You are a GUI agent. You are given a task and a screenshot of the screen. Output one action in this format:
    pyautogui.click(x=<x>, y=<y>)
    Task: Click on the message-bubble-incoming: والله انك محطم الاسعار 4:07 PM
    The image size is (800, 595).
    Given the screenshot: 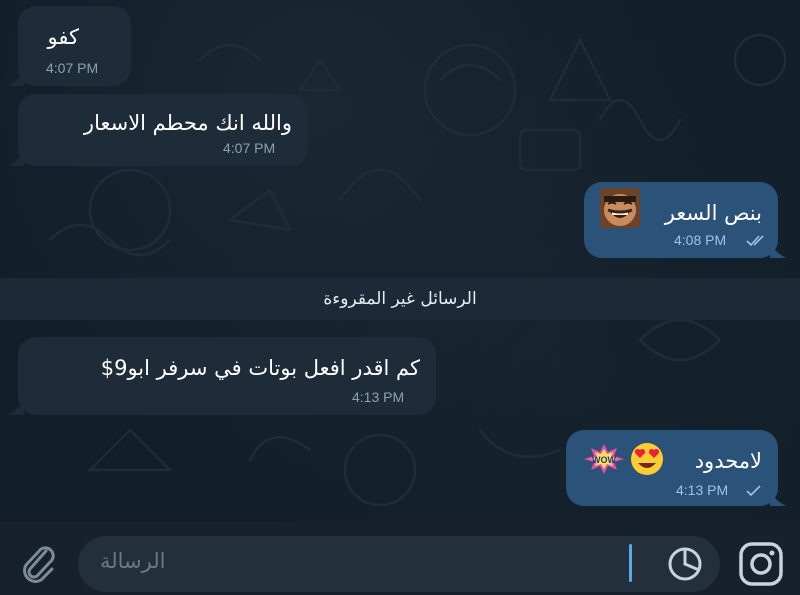 What is the action you would take?
    pyautogui.click(x=163, y=130)
    